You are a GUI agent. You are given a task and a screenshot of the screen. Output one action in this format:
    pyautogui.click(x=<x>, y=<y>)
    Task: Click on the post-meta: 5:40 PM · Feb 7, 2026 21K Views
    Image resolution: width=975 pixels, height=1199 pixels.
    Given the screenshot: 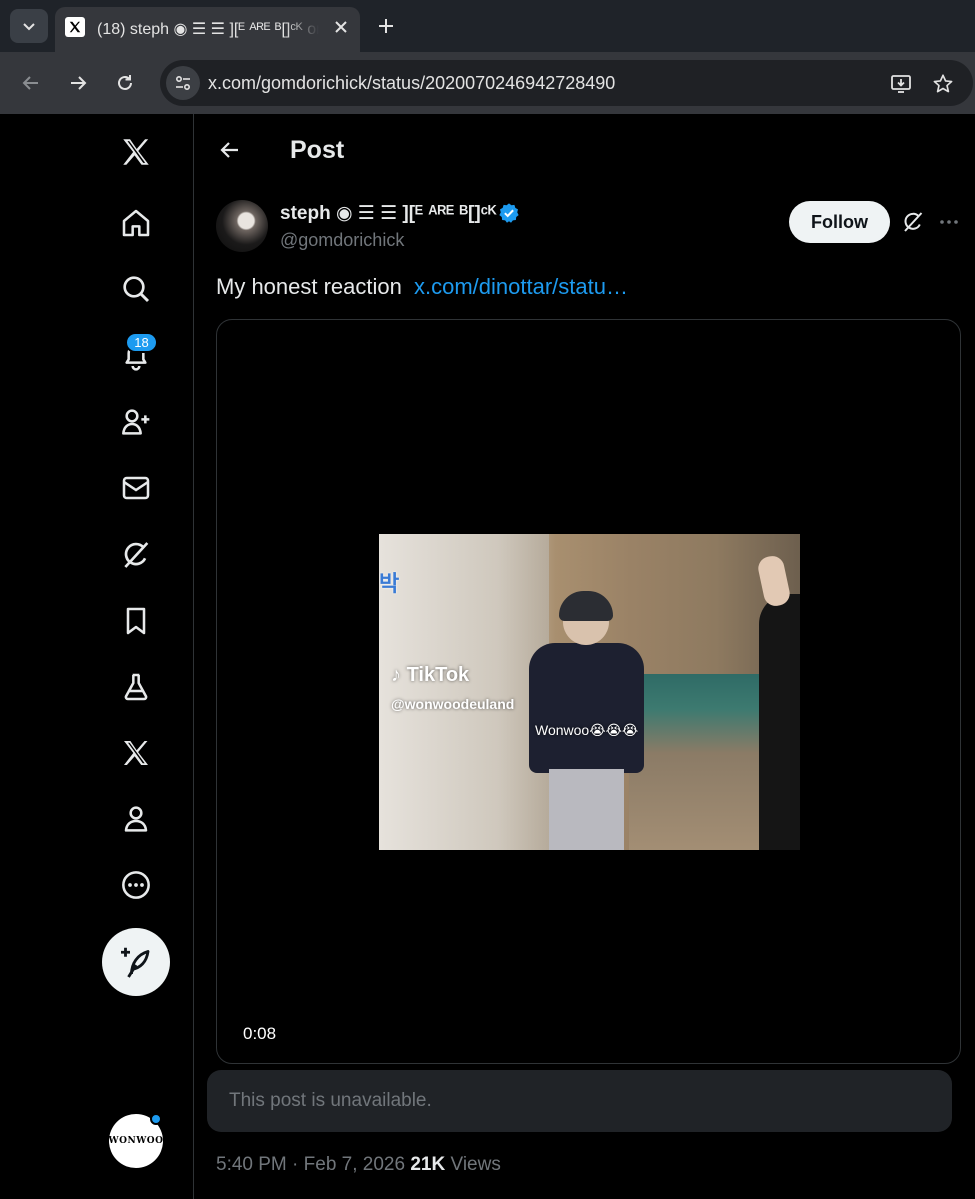 What is the action you would take?
    pyautogui.click(x=358, y=1165)
    